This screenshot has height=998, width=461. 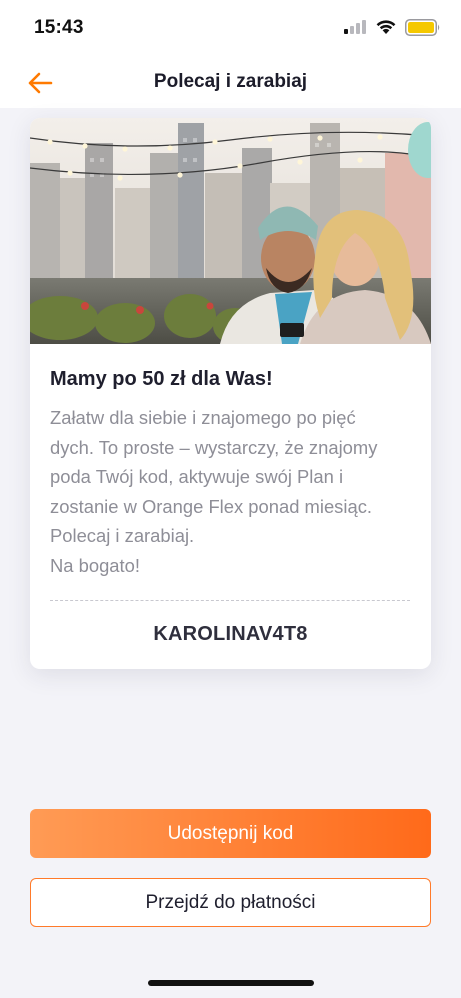 What do you see at coordinates (355, 27) in the screenshot?
I see `signal-icon` at bounding box center [355, 27].